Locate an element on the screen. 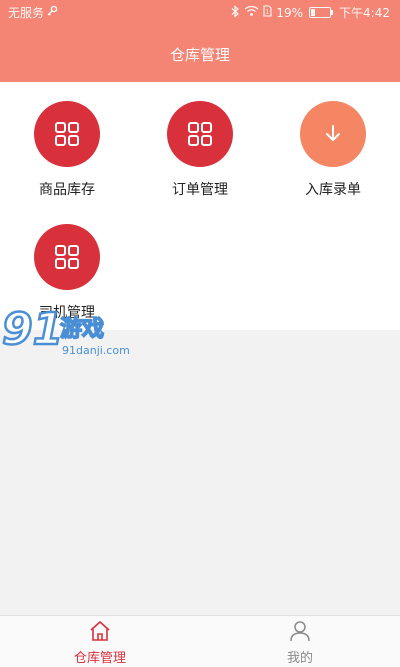 Image resolution: width=400 pixels, height=667 pixels. key-icon is located at coordinates (52, 12).